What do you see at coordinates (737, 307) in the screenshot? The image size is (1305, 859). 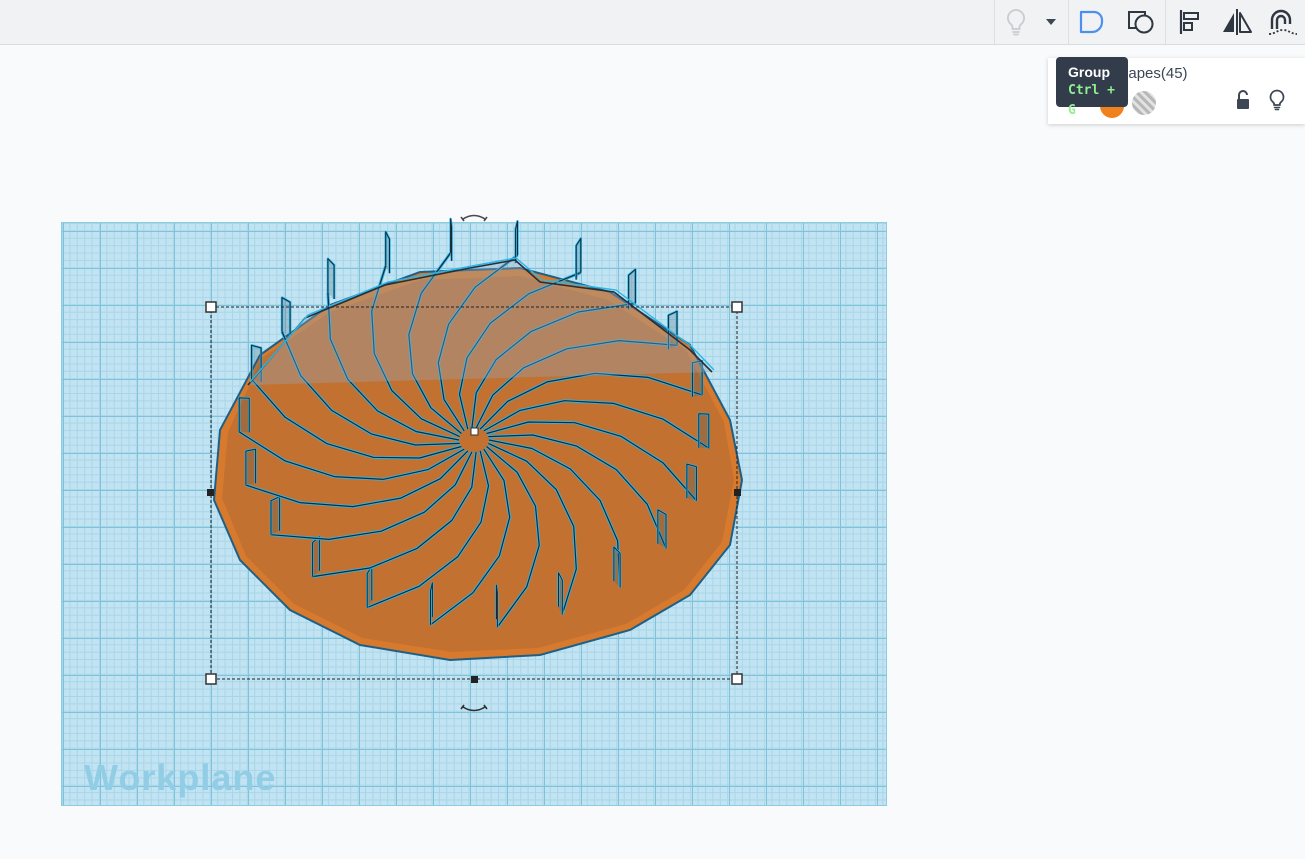 I see `resize-handle-top-right` at bounding box center [737, 307].